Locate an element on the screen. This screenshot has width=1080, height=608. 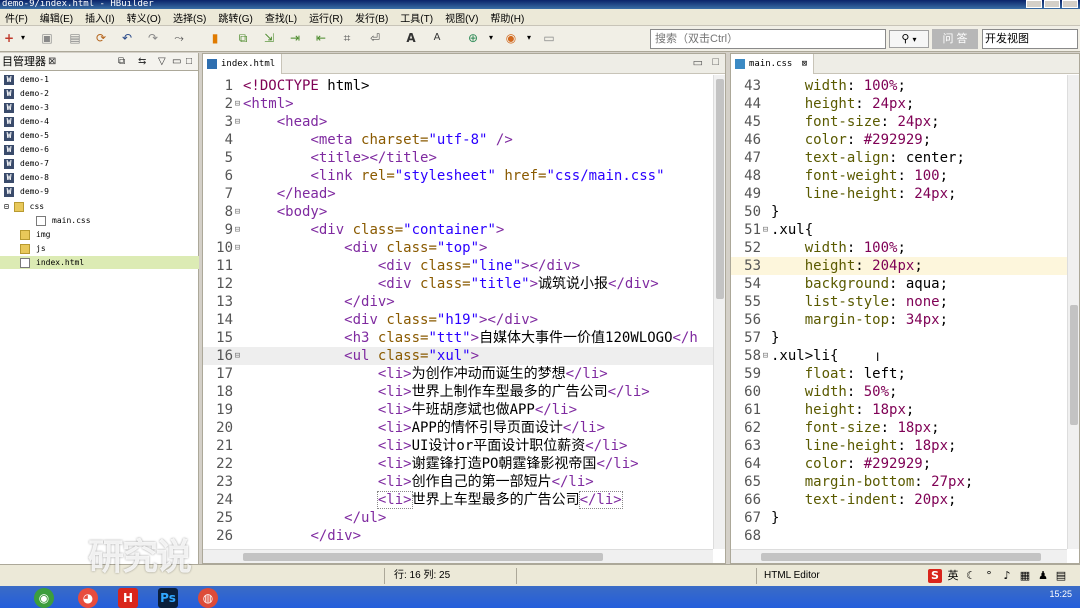
search-button: ⚲ ▾ is located at coordinates (909, 39).